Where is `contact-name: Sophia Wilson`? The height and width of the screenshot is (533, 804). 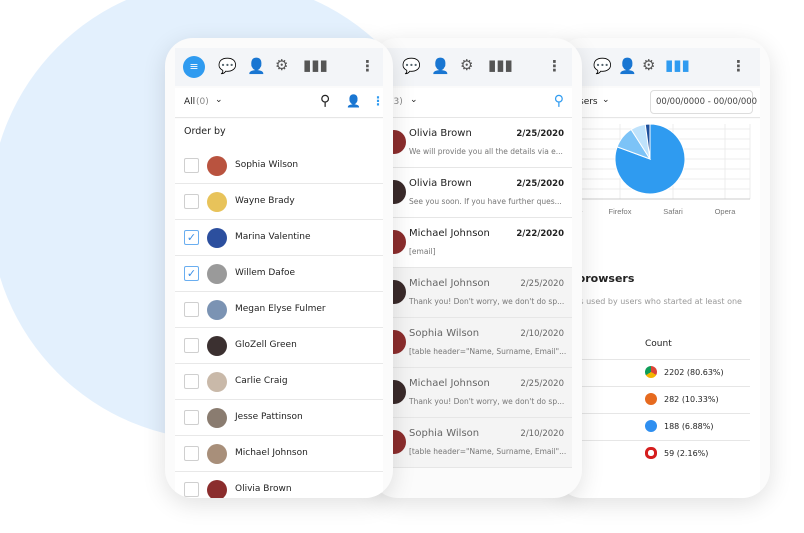
contact-name: Sophia Wilson is located at coordinates (267, 165).